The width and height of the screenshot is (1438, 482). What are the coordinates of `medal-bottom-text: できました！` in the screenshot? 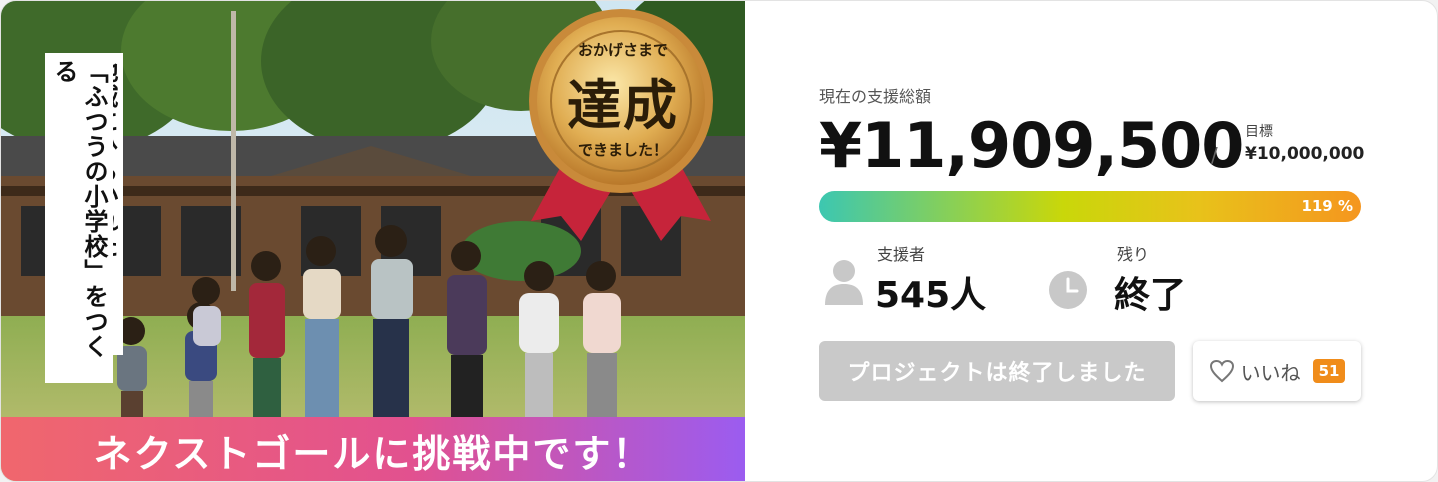 It's located at (622, 150).